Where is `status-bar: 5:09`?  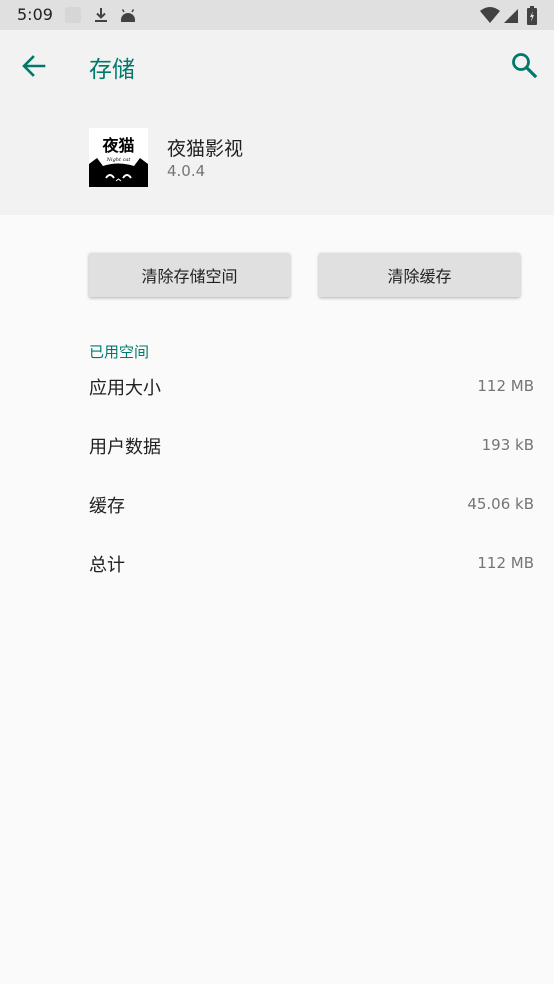
status-bar: 5:09 is located at coordinates (277, 15).